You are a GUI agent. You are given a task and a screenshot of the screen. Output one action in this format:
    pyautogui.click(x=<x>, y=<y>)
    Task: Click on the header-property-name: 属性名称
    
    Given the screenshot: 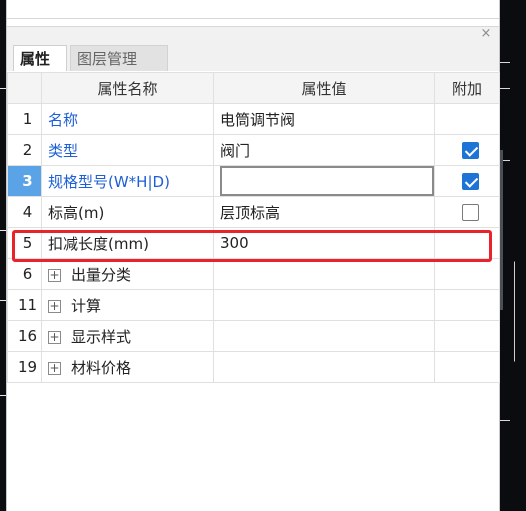 What is the action you would take?
    pyautogui.click(x=127, y=88)
    